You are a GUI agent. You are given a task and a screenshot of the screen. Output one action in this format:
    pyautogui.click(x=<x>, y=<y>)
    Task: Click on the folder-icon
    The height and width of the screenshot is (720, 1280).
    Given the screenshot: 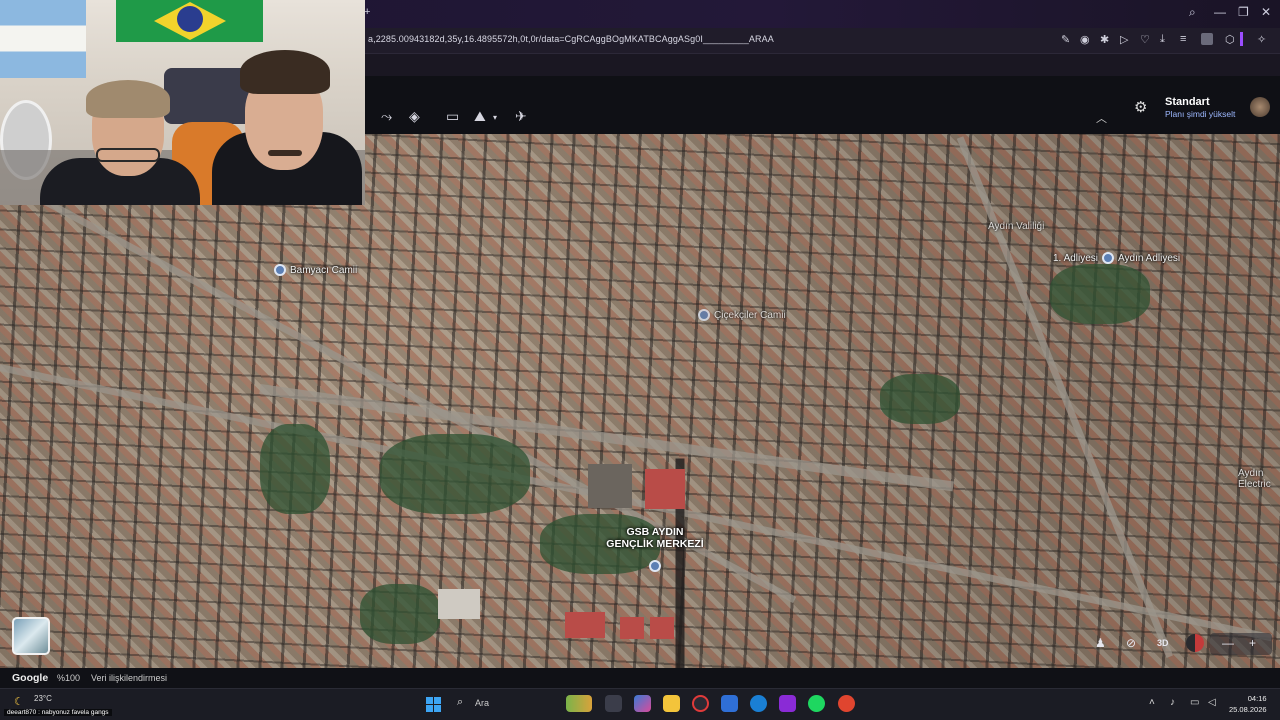 What is the action you would take?
    pyautogui.click(x=671, y=703)
    